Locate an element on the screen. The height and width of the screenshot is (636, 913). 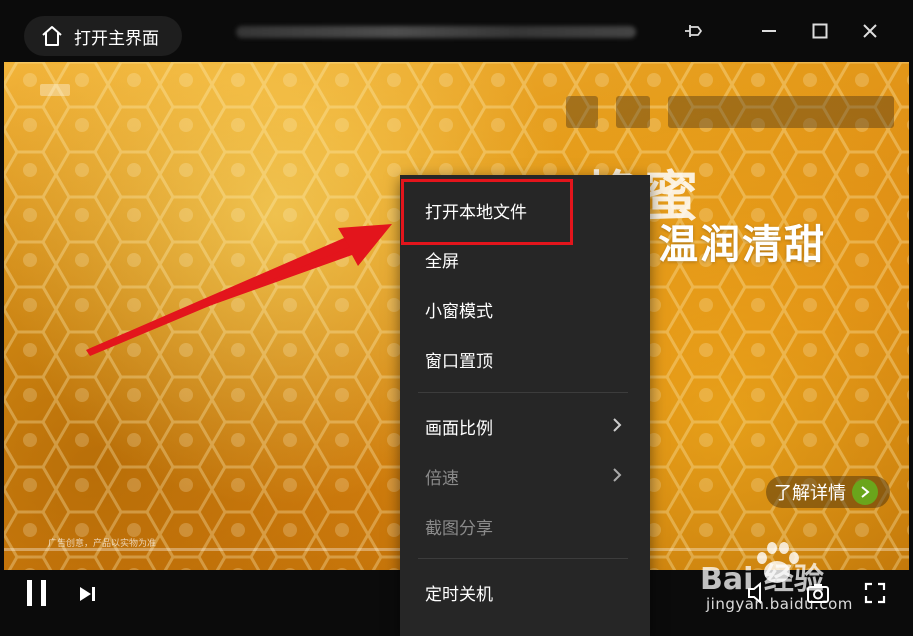
watermark-url: jingyan.baidu.com is located at coordinates (779, 604).